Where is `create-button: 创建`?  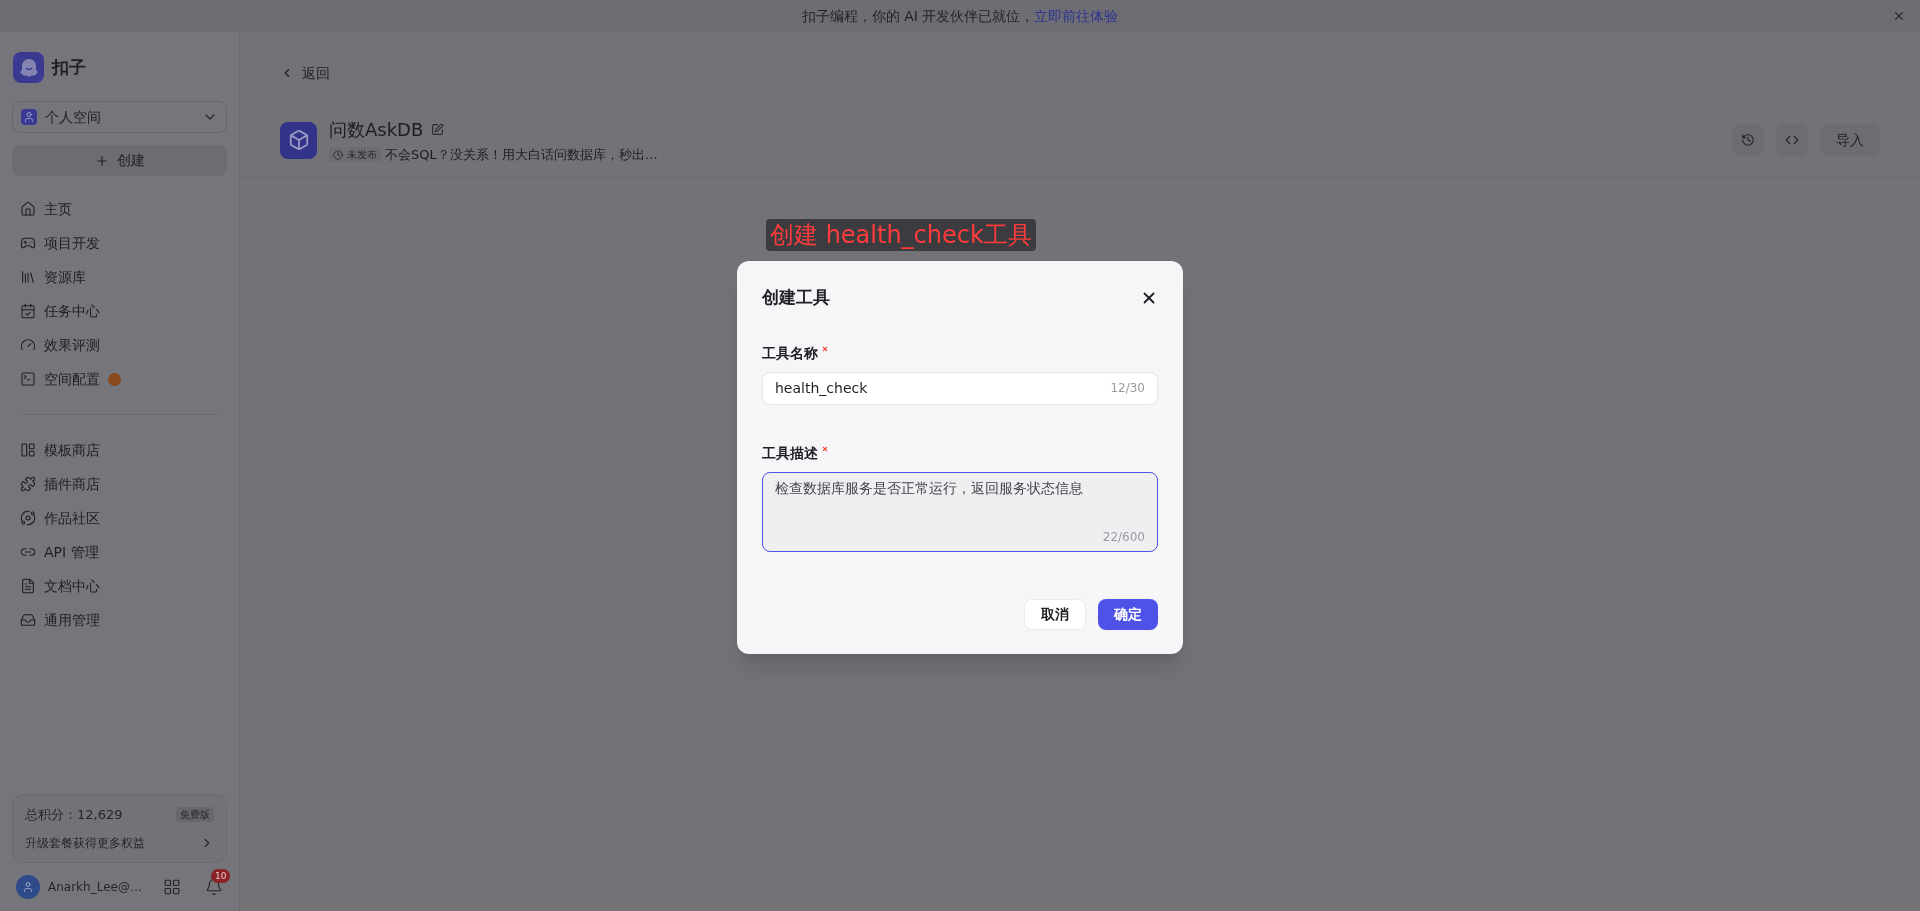
create-button: 创建 is located at coordinates (119, 160).